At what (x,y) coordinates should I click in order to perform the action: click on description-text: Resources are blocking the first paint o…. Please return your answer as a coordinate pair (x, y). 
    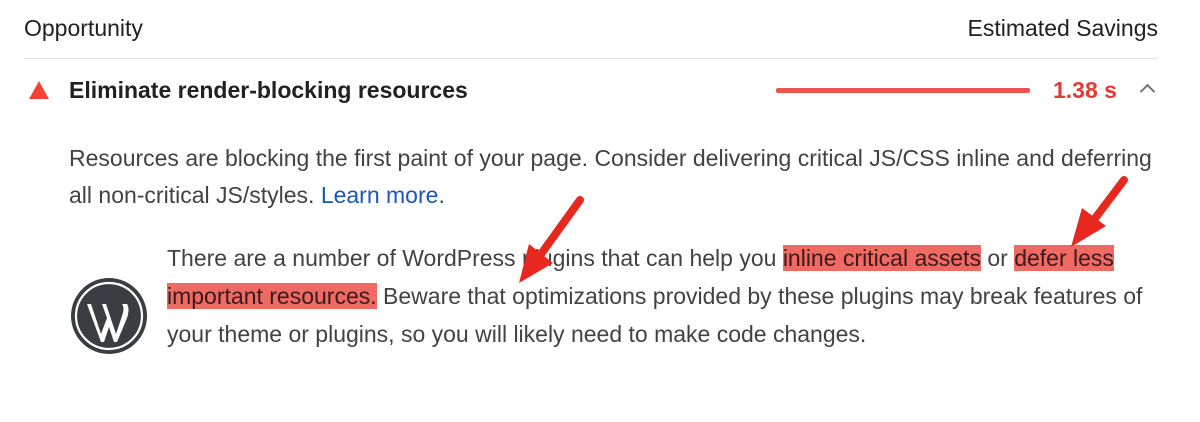
    Looking at the image, I should click on (610, 176).